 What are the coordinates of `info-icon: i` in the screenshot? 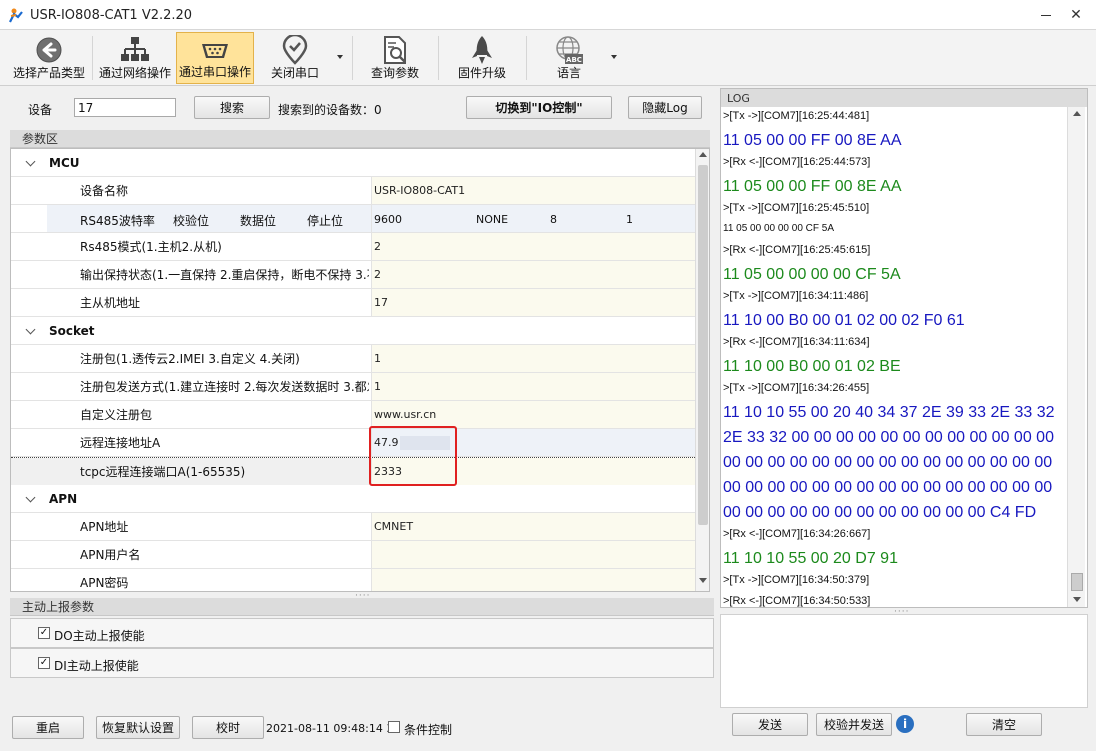 It's located at (905, 724).